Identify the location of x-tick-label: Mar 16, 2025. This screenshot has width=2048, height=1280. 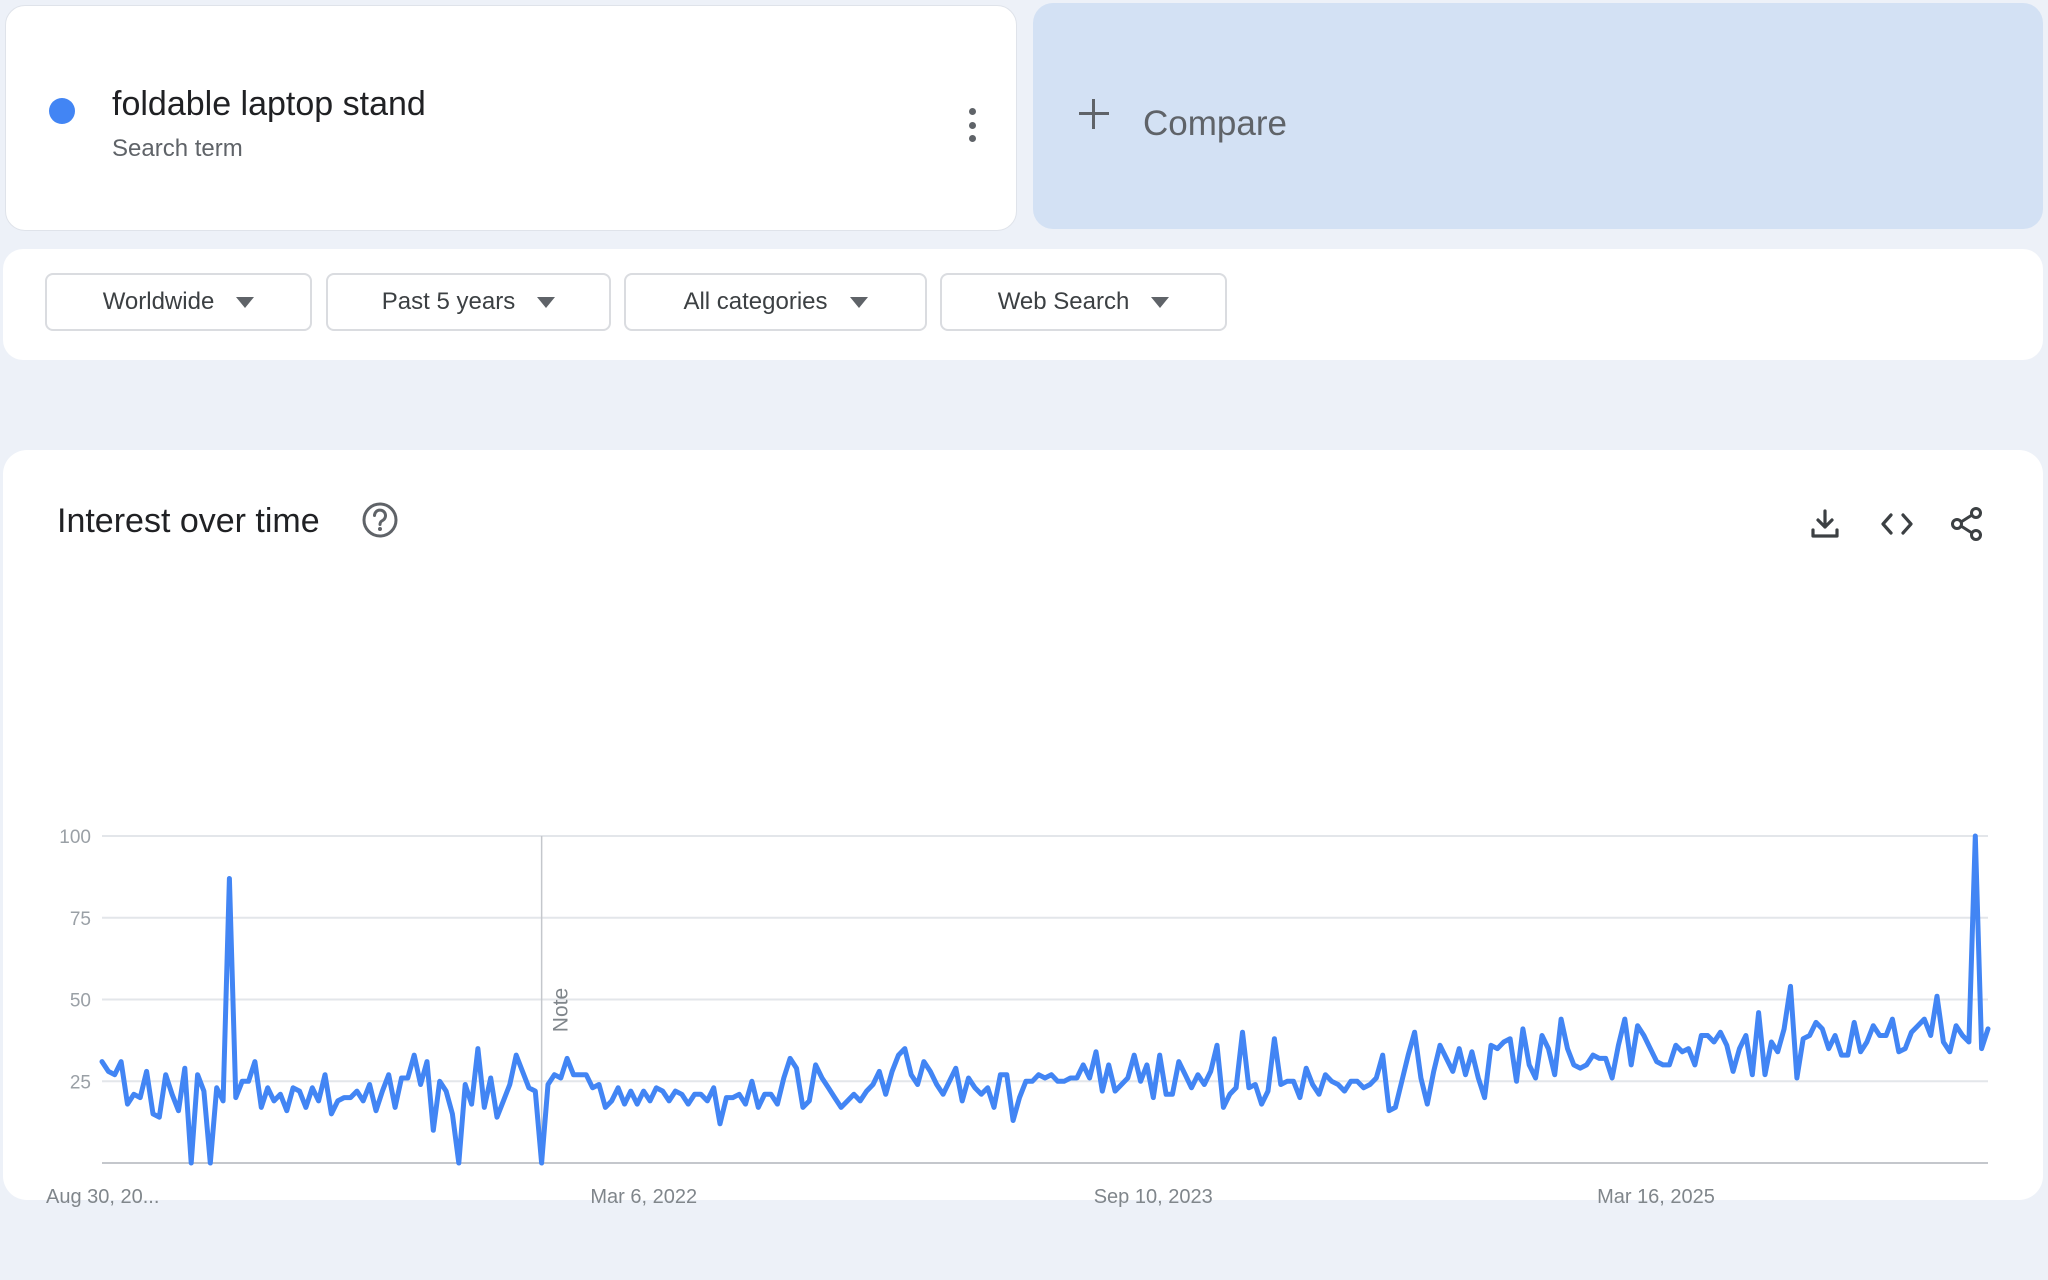
(1656, 1197).